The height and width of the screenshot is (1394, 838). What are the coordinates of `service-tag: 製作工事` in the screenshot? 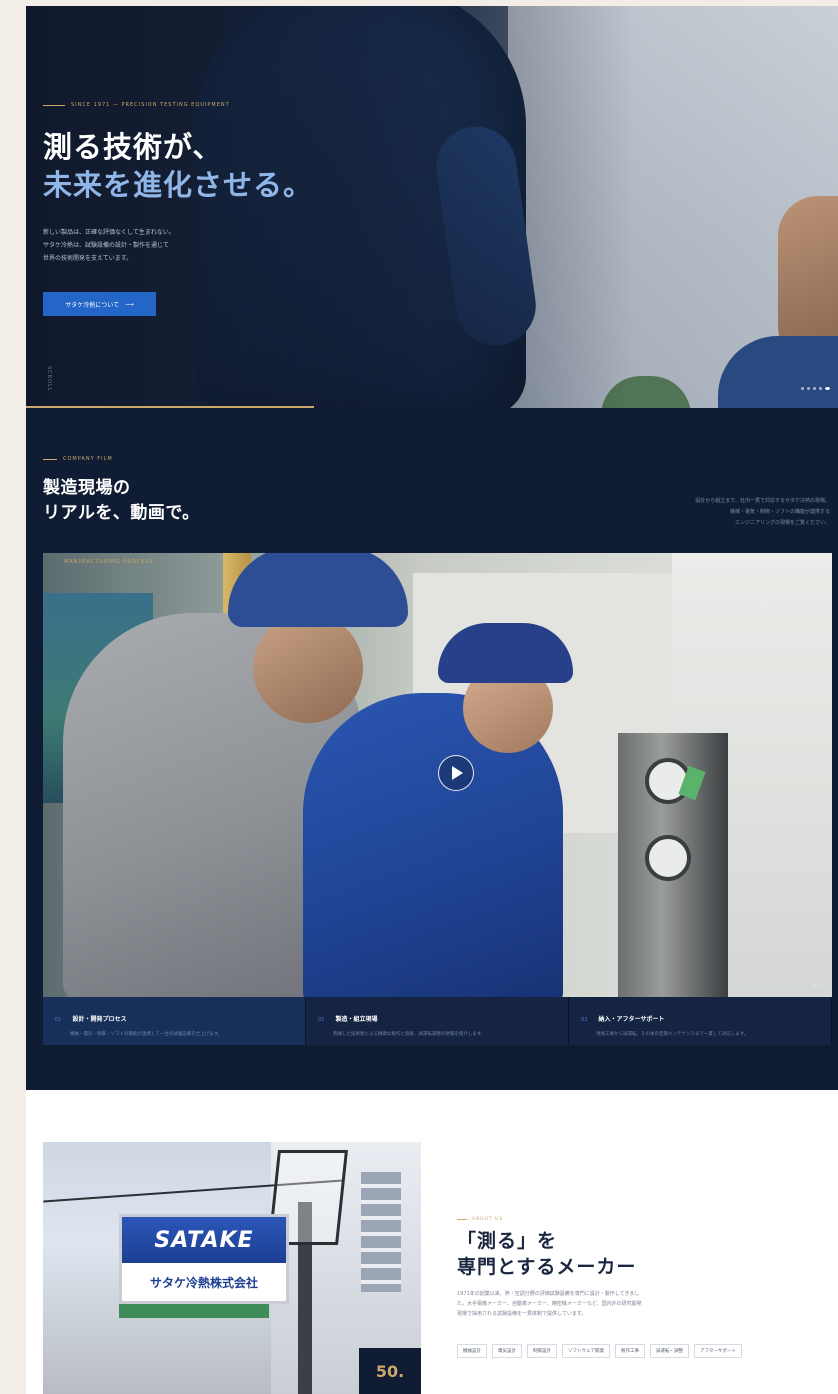 It's located at (630, 1351).